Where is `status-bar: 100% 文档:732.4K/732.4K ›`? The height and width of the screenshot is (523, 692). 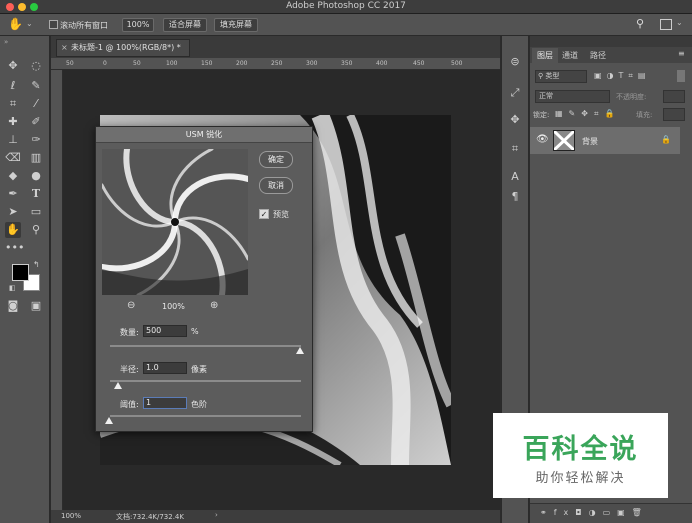 status-bar: 100% 文档:732.4K/732.4K › is located at coordinates (275, 516).